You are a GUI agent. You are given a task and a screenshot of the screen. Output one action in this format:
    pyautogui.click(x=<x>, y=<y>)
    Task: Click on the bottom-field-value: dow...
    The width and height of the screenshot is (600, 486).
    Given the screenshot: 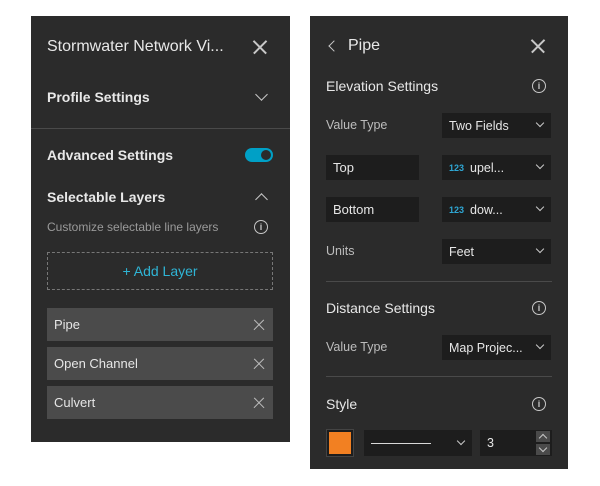 What is the action you would take?
    pyautogui.click(x=486, y=209)
    